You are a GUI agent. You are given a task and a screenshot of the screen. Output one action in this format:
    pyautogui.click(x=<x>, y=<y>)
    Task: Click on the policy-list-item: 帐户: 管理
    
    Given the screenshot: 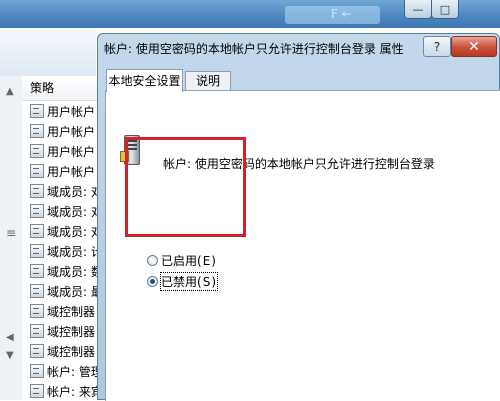 What is the action you would take?
    pyautogui.click(x=60, y=371)
    